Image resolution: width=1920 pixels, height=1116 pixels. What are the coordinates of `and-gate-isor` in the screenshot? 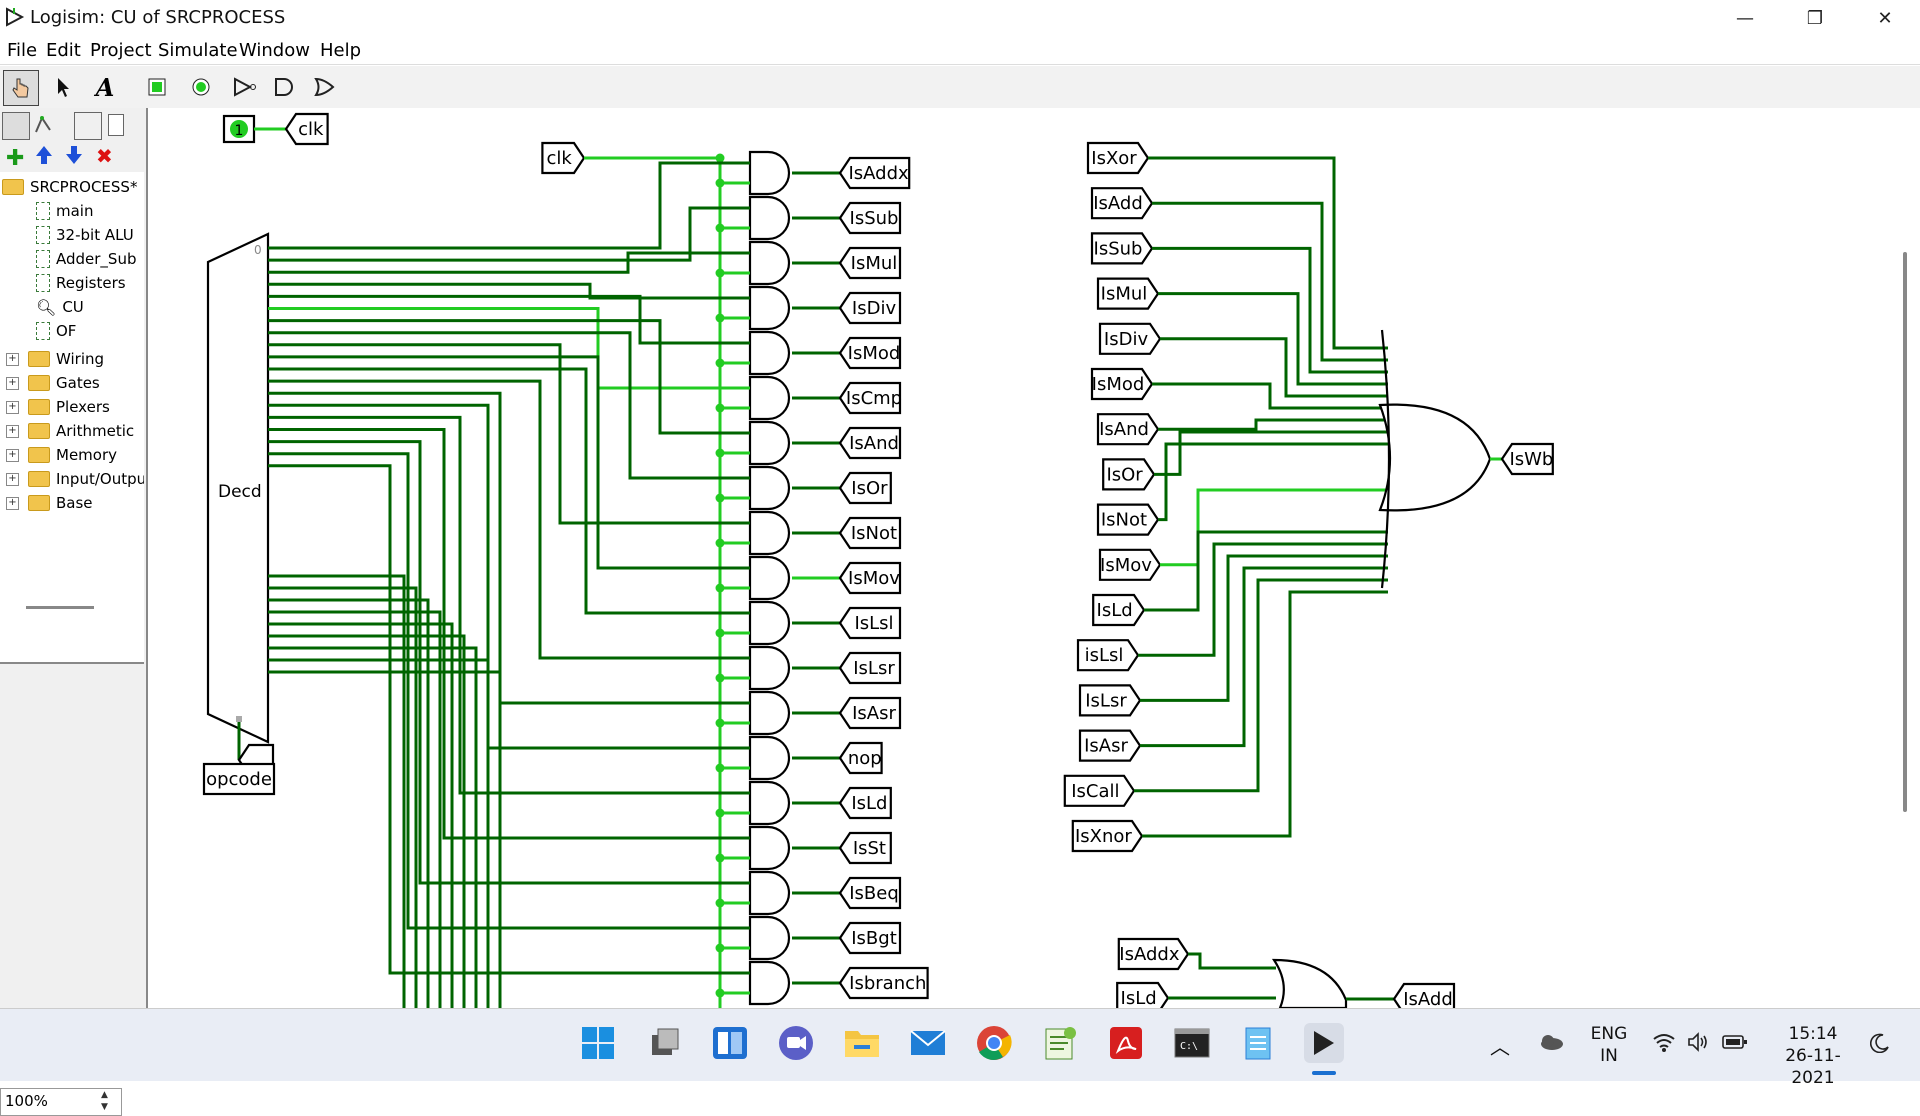 It's located at (769, 488).